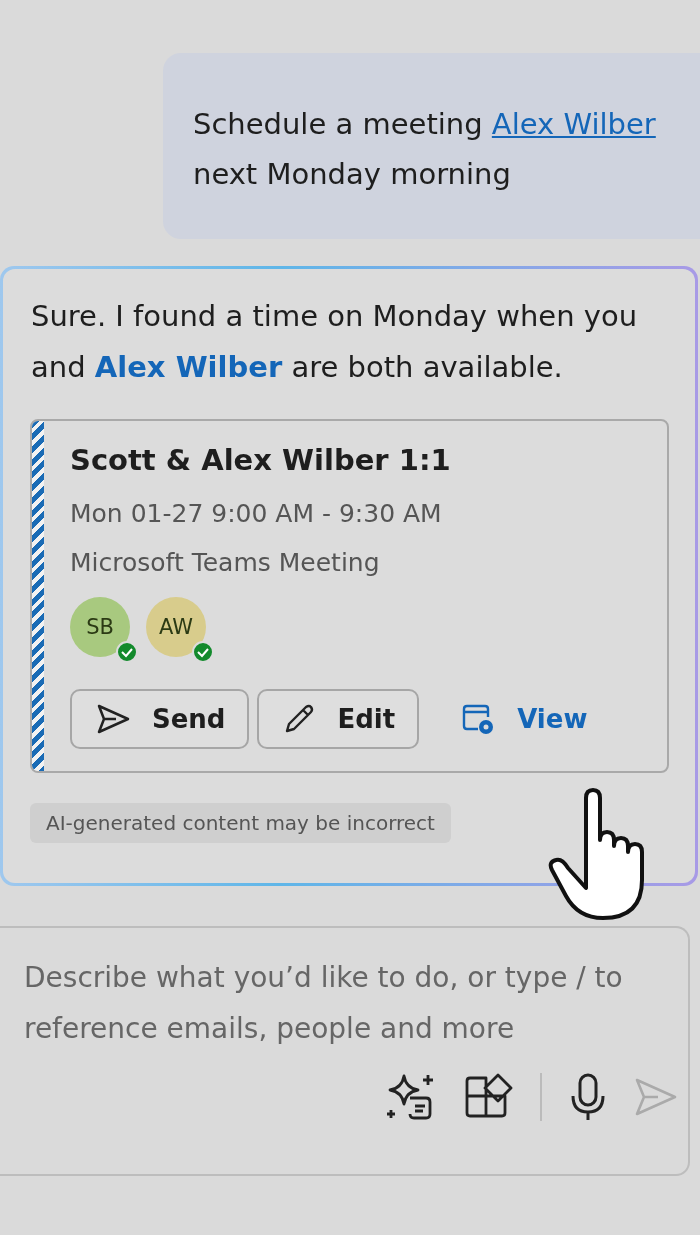 The width and height of the screenshot is (700, 1235). What do you see at coordinates (256, 513) in the screenshot?
I see `event-time: Mon 01-27 9:00 AM - 9:30 AM` at bounding box center [256, 513].